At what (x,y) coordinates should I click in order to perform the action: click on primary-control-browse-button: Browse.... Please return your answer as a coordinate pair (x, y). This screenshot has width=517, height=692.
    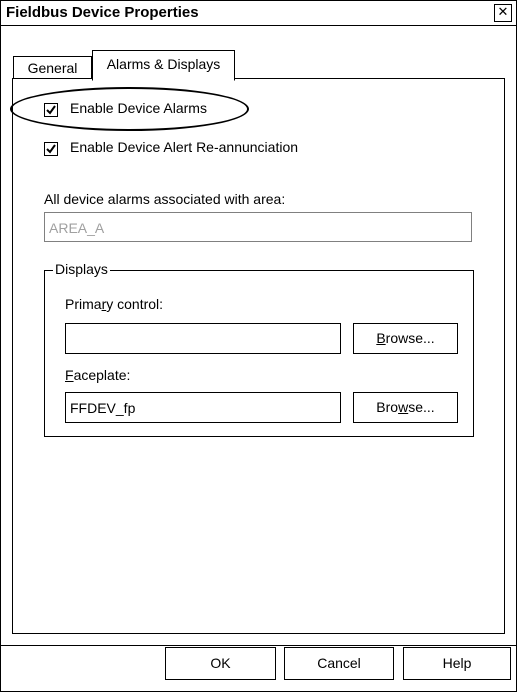
    Looking at the image, I should click on (405, 338).